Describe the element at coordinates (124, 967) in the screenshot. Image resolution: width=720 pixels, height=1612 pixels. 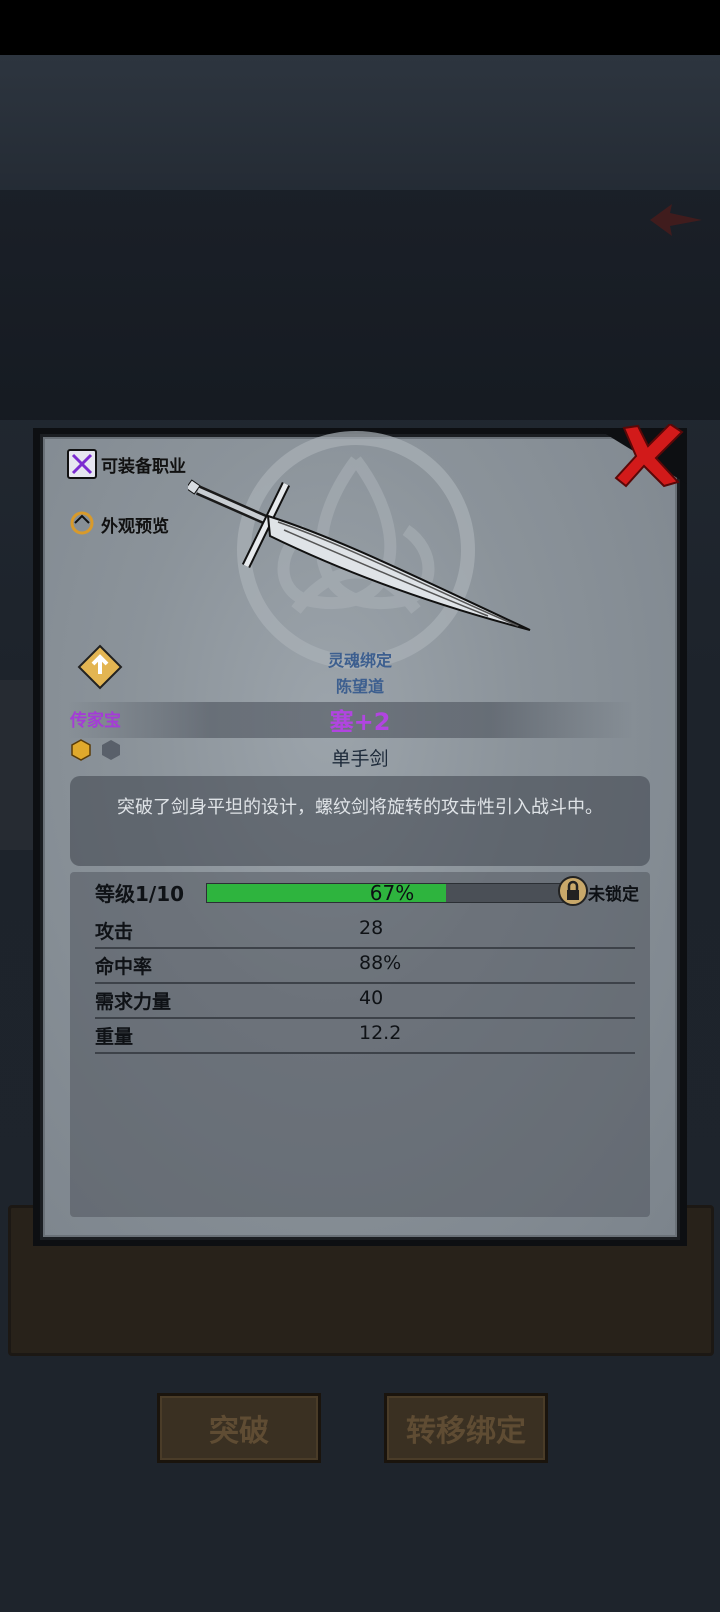
I see `stat-name: 命中率` at that location.